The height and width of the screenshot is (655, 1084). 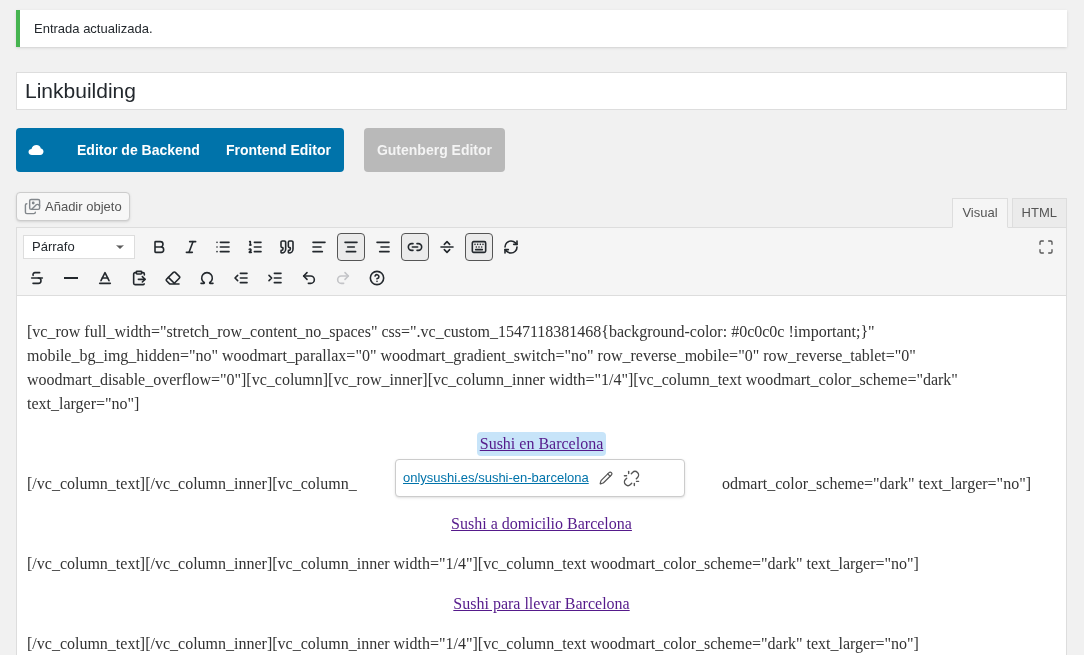 I want to click on shortcode-text: odmart_color_scheme="dark" text_larger="no"], so click(x=876, y=484).